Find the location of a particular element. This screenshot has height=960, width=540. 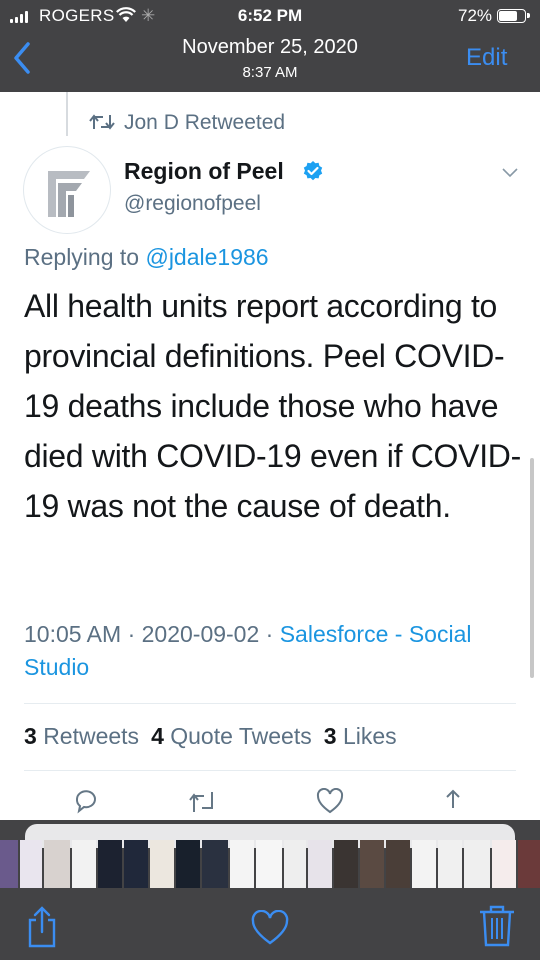

tweet-stats: 3 Retweets 4 Quote Tweets 3 Likes is located at coordinates (210, 736).